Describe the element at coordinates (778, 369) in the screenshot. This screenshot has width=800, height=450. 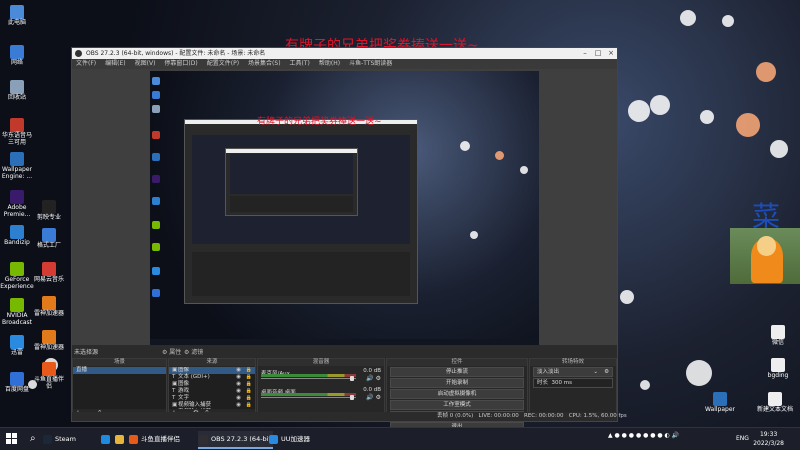
I see `desktop-icon: bgding` at that location.